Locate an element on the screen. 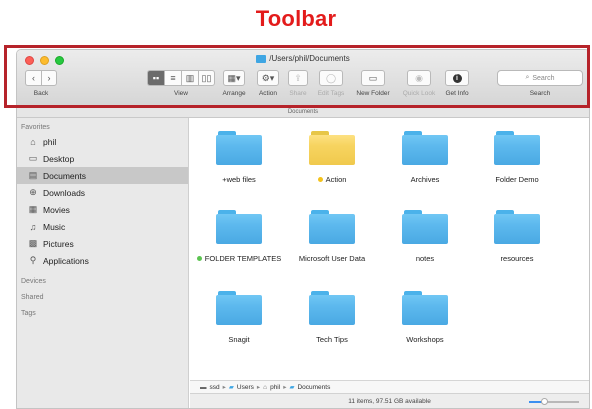  file-name: notes is located at coordinates (425, 258).